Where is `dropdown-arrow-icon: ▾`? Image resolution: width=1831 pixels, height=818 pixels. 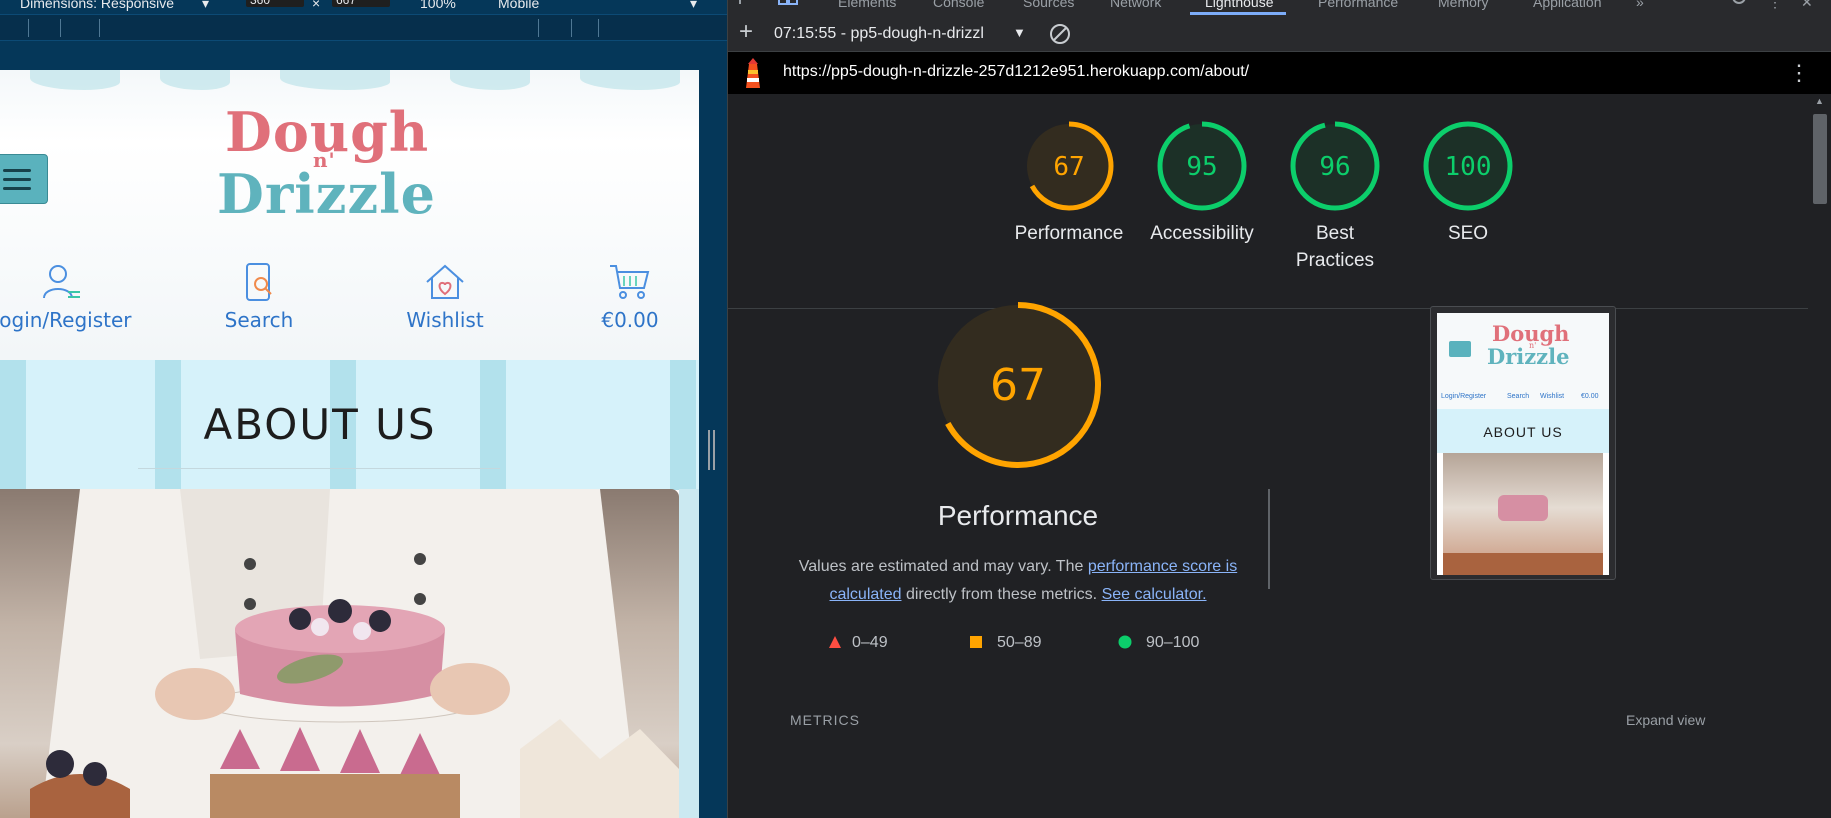 dropdown-arrow-icon: ▾ is located at coordinates (206, 5).